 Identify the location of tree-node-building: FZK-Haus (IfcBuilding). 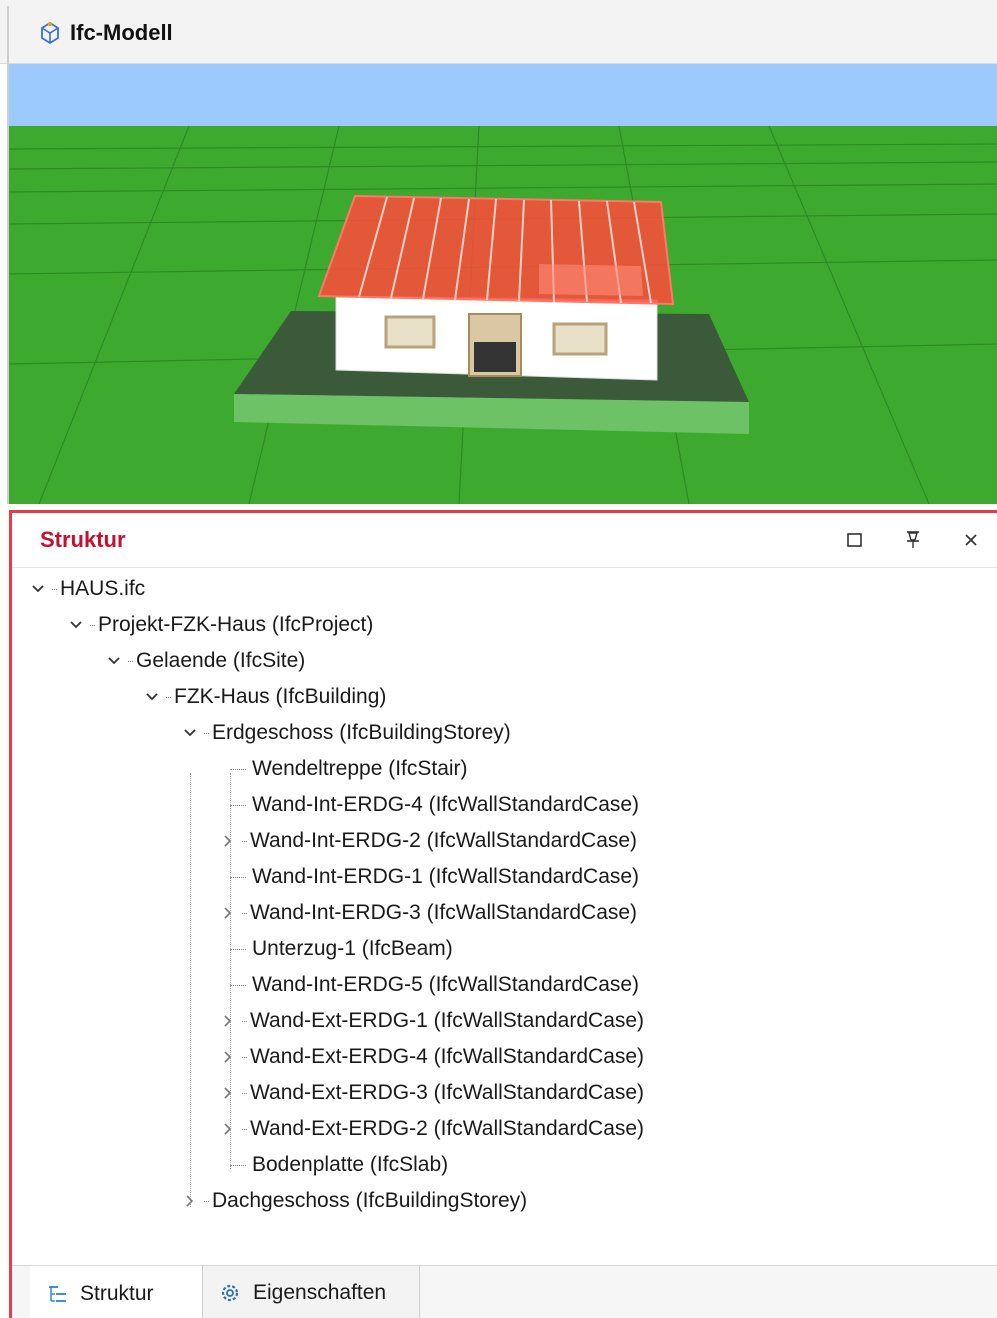
(264, 697).